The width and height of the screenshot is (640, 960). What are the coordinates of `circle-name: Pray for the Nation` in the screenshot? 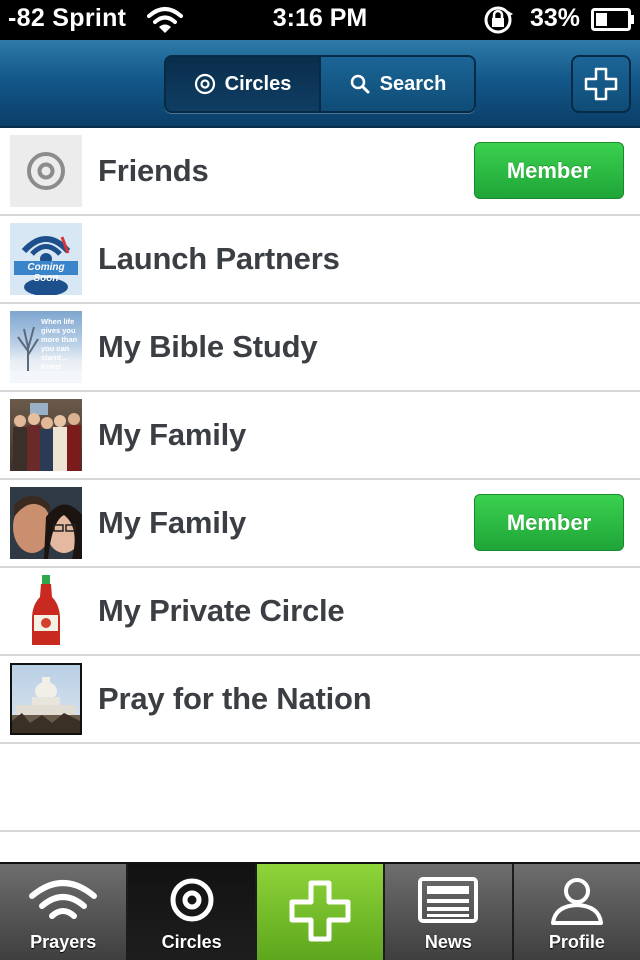 It's located at (235, 698).